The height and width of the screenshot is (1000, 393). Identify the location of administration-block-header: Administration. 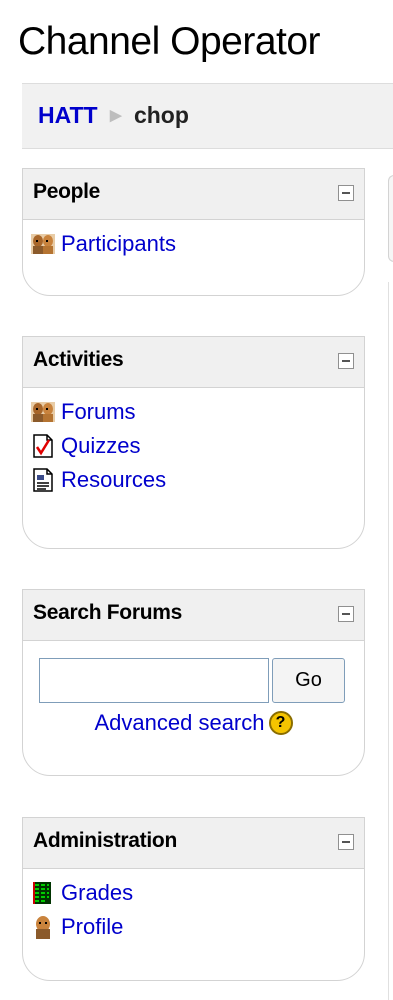
(193, 843).